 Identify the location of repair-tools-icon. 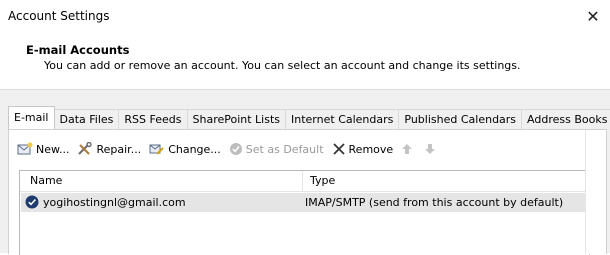
(85, 148).